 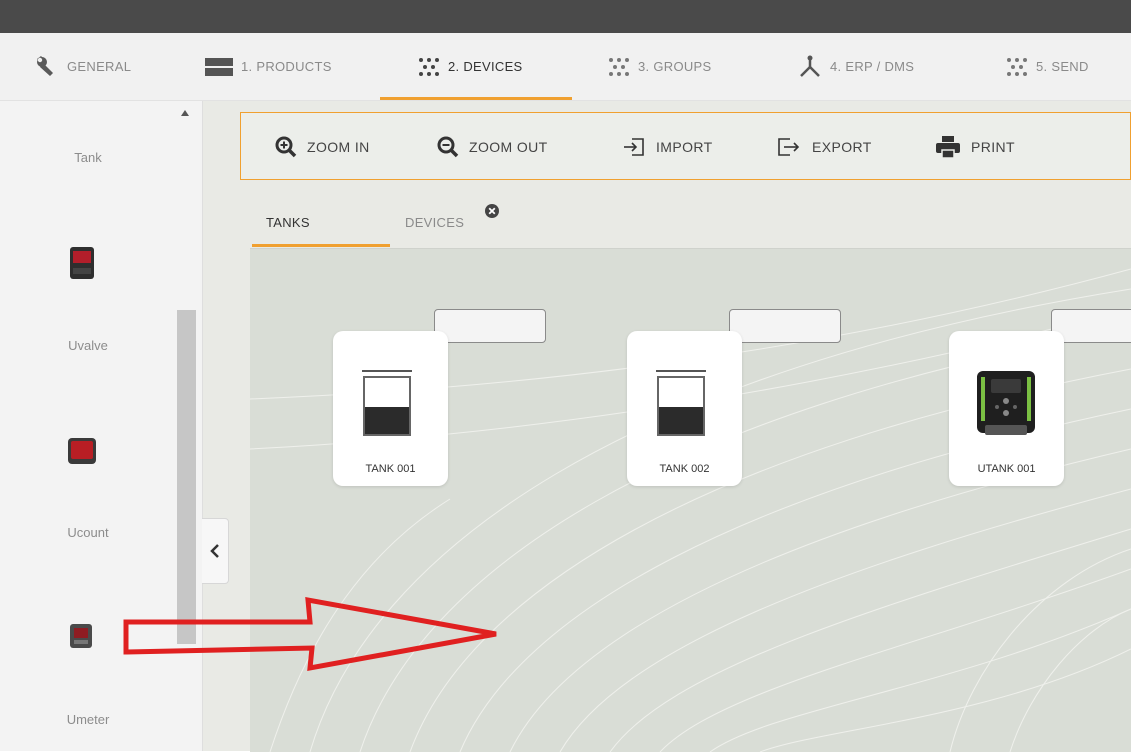 What do you see at coordinates (390, 469) in the screenshot?
I see `device-label: TANK 001` at bounding box center [390, 469].